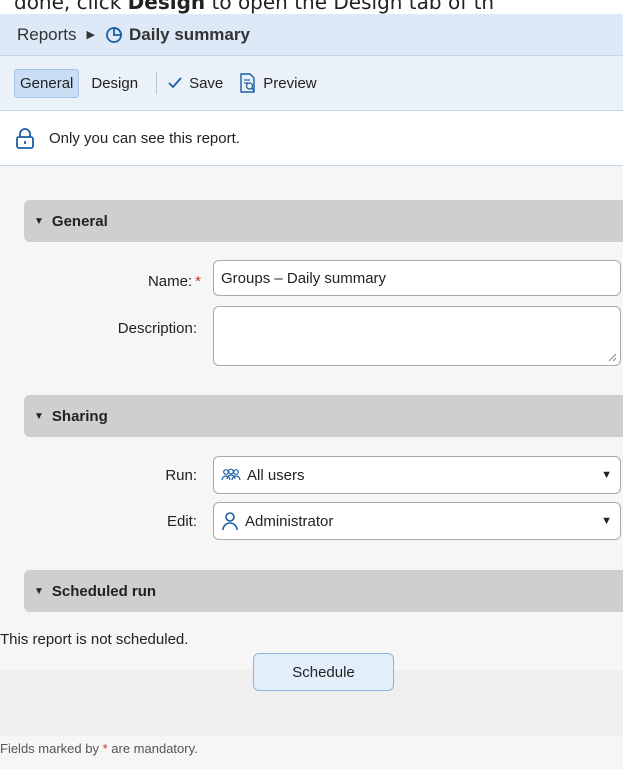 The width and height of the screenshot is (623, 769). Describe the element at coordinates (189, 34) in the screenshot. I see `breadcrumb-current: Daily summary` at that location.